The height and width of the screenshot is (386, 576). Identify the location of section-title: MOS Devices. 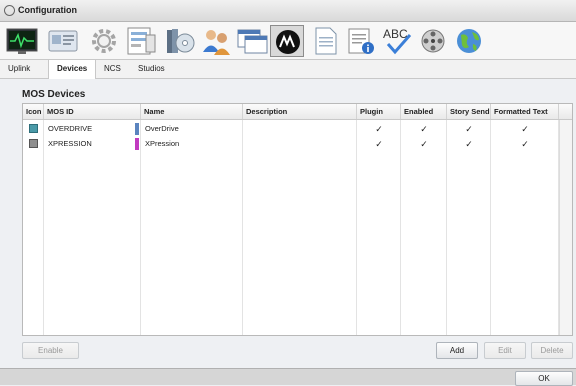
(54, 94).